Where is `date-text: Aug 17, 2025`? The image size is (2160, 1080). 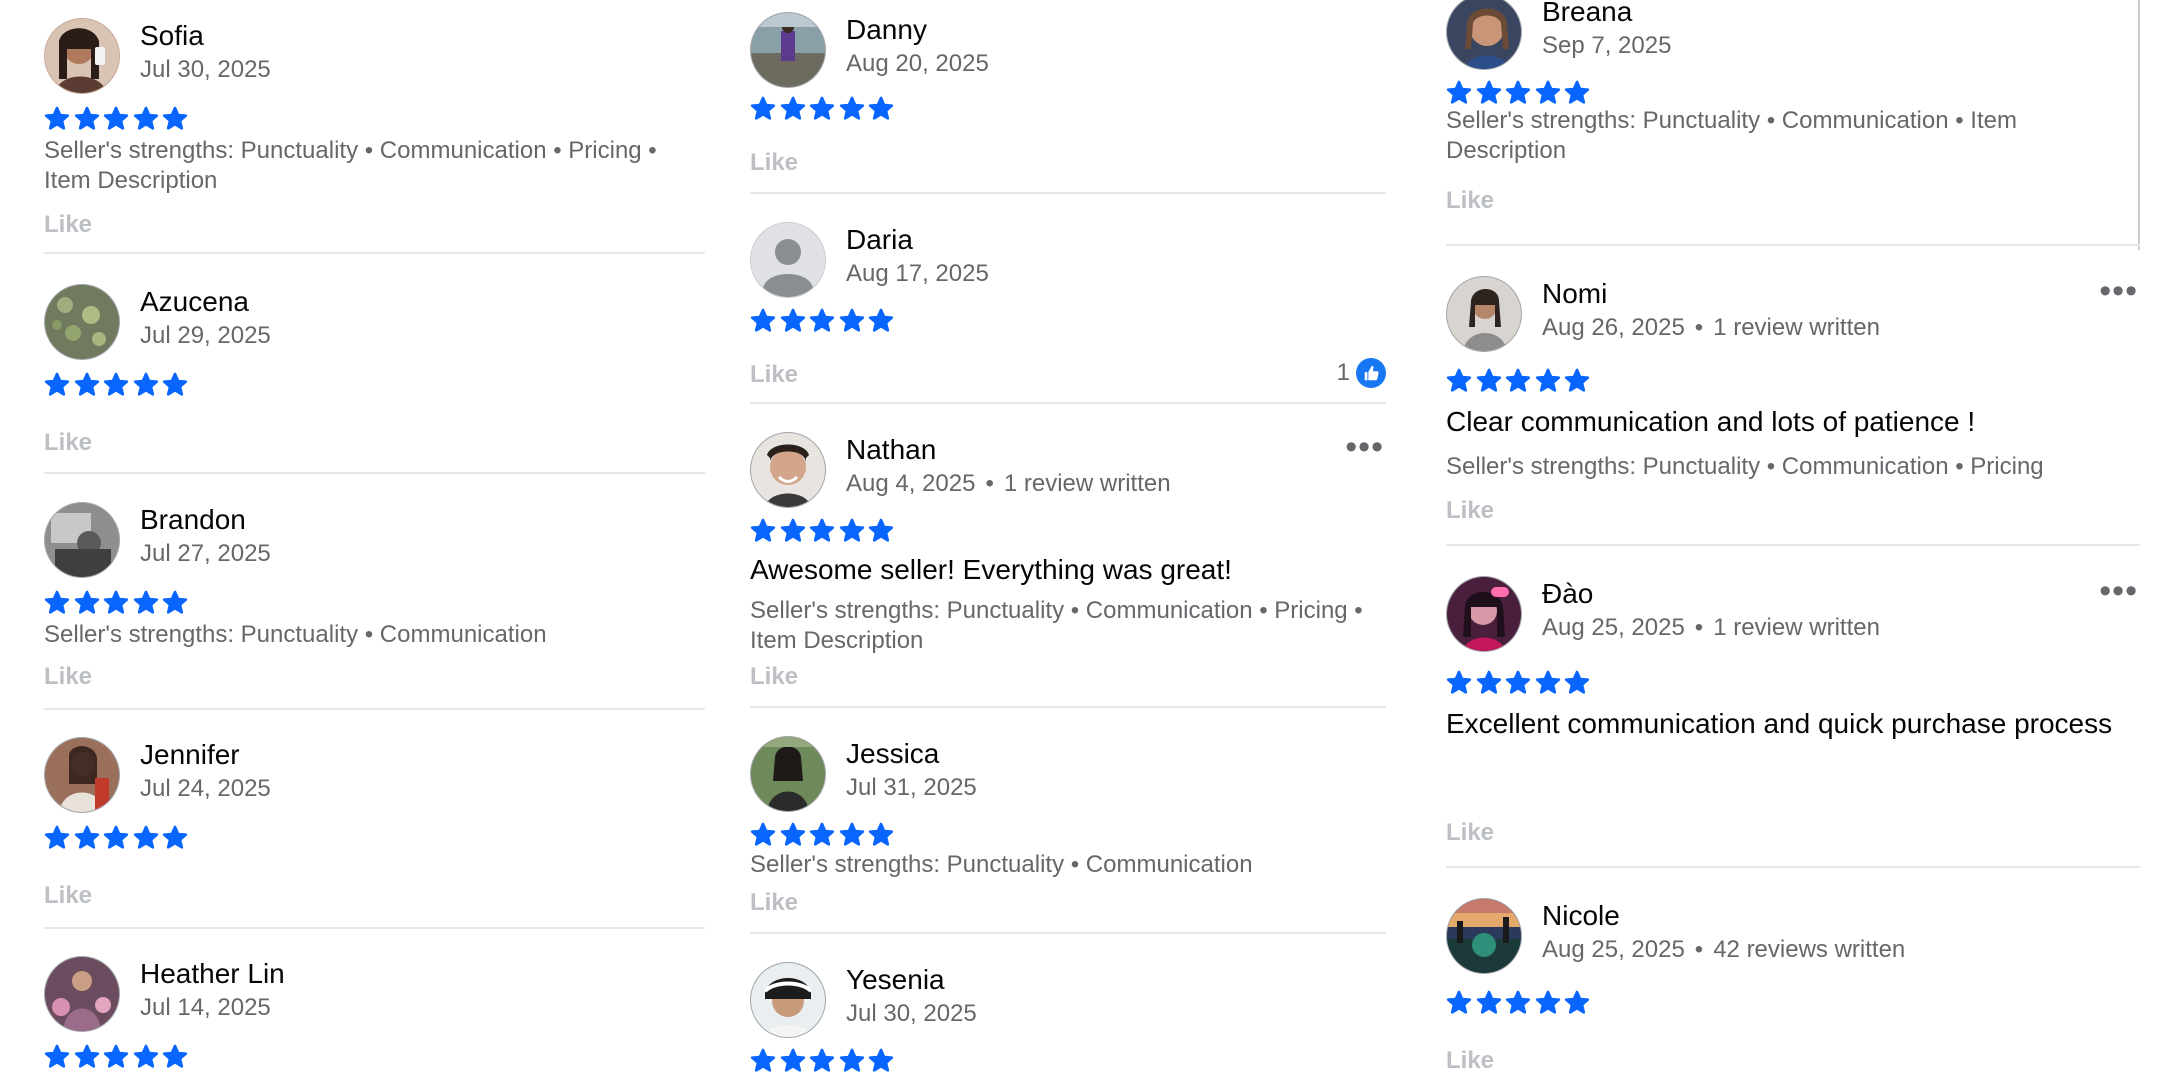 date-text: Aug 17, 2025 is located at coordinates (917, 273).